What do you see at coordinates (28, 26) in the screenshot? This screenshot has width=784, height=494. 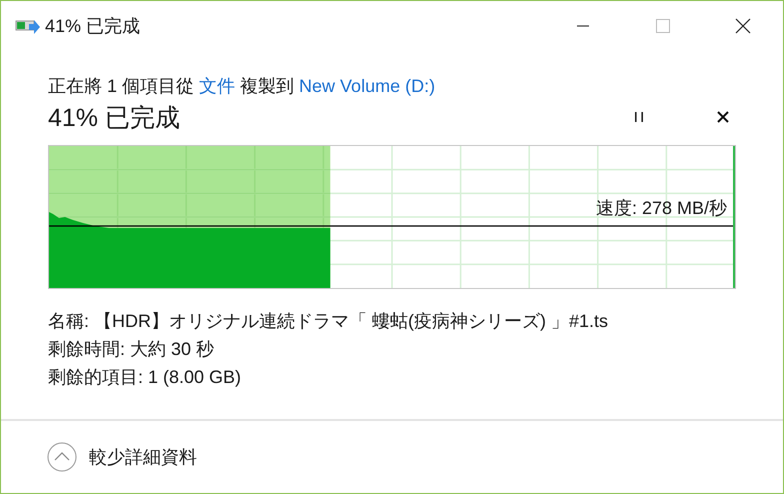 I see `copy-icon` at bounding box center [28, 26].